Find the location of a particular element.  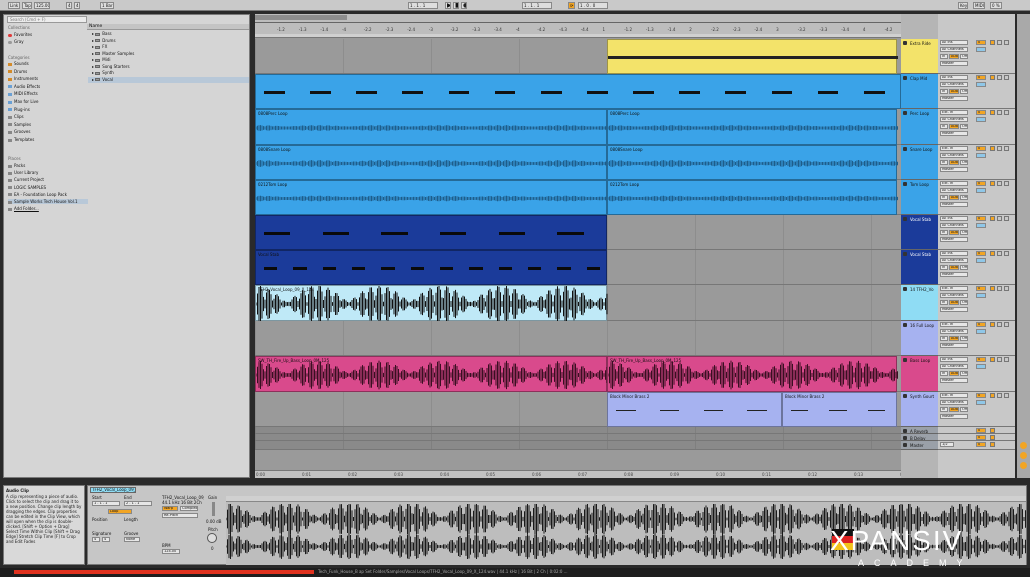

browser-name-header: Name is located at coordinates (168, 27).